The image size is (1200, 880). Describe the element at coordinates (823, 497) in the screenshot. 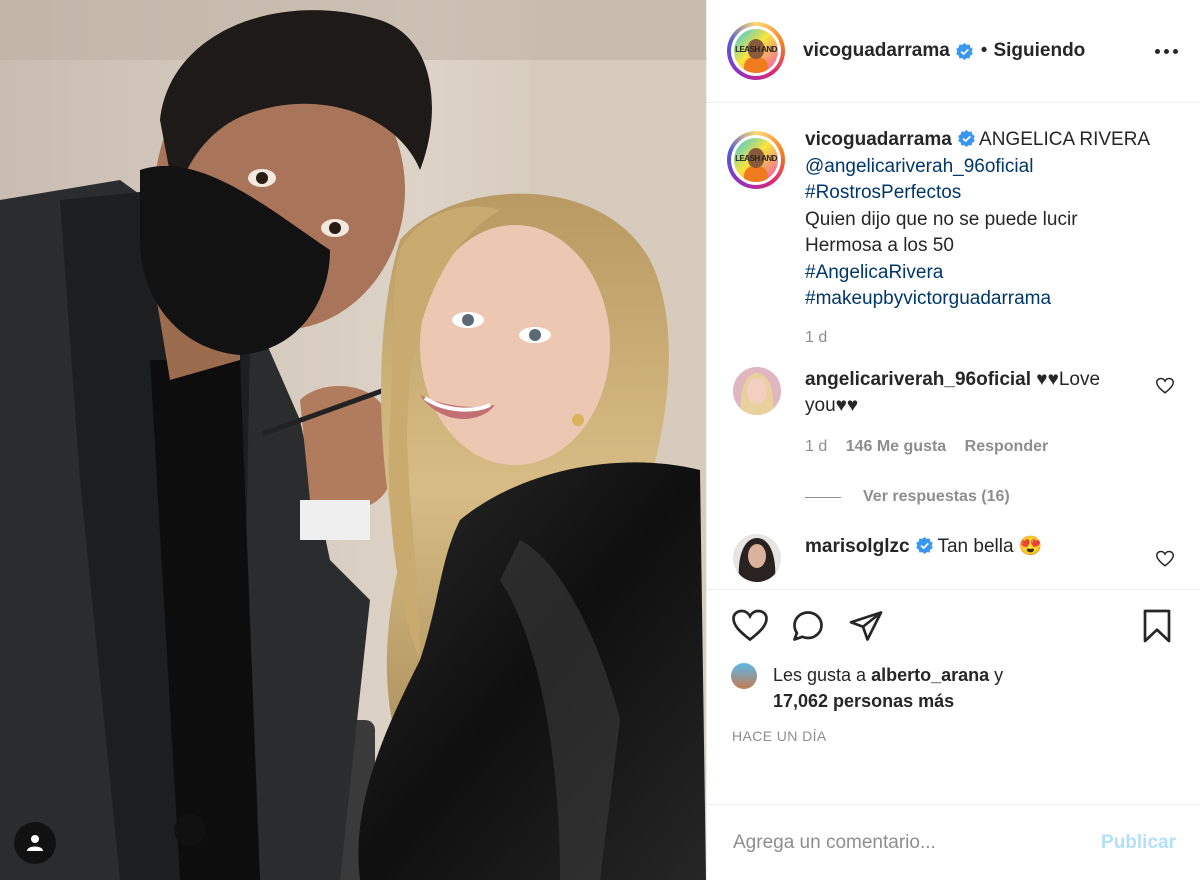

I see `replies-line` at that location.